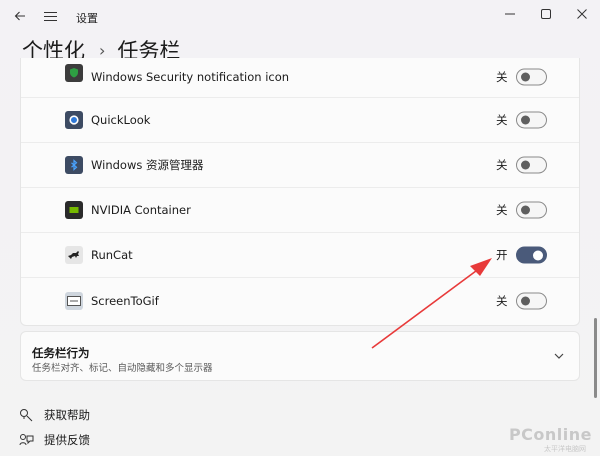  I want to click on row-label: QuickLook, so click(121, 120).